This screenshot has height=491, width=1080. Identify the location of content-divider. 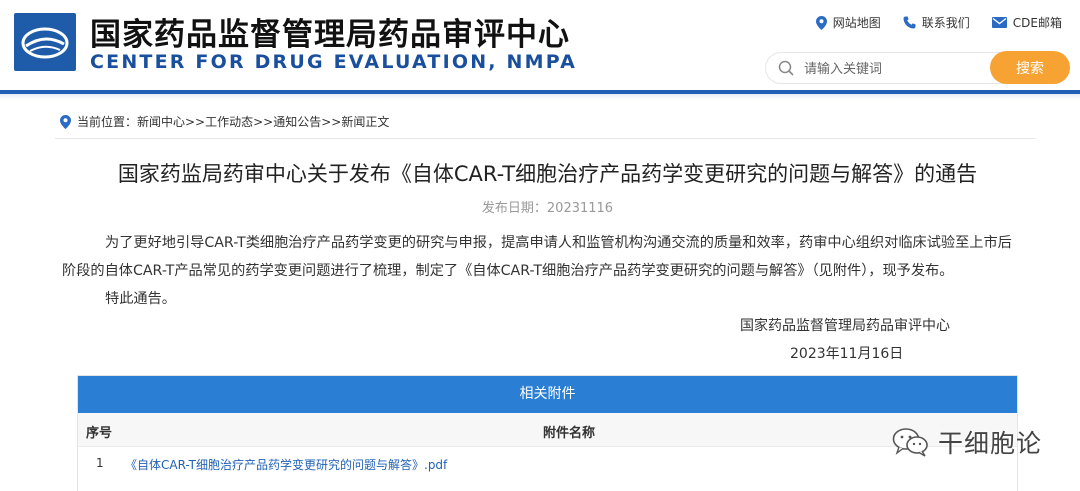
(545, 138).